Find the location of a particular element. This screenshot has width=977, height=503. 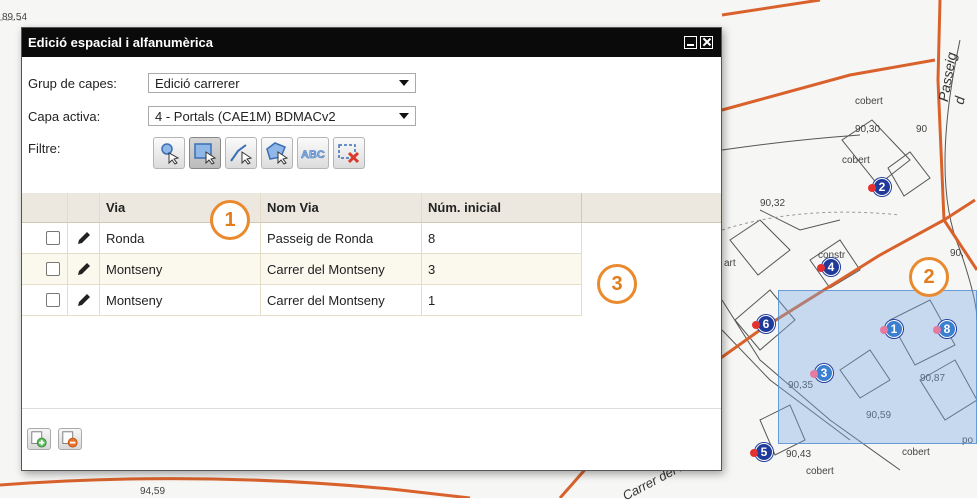

portal-marker-selected: 8 is located at coordinates (944, 329).